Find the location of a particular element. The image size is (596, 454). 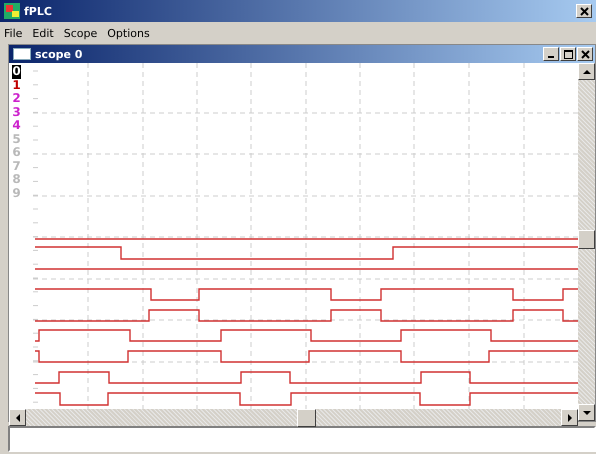

minimize-button is located at coordinates (551, 54).